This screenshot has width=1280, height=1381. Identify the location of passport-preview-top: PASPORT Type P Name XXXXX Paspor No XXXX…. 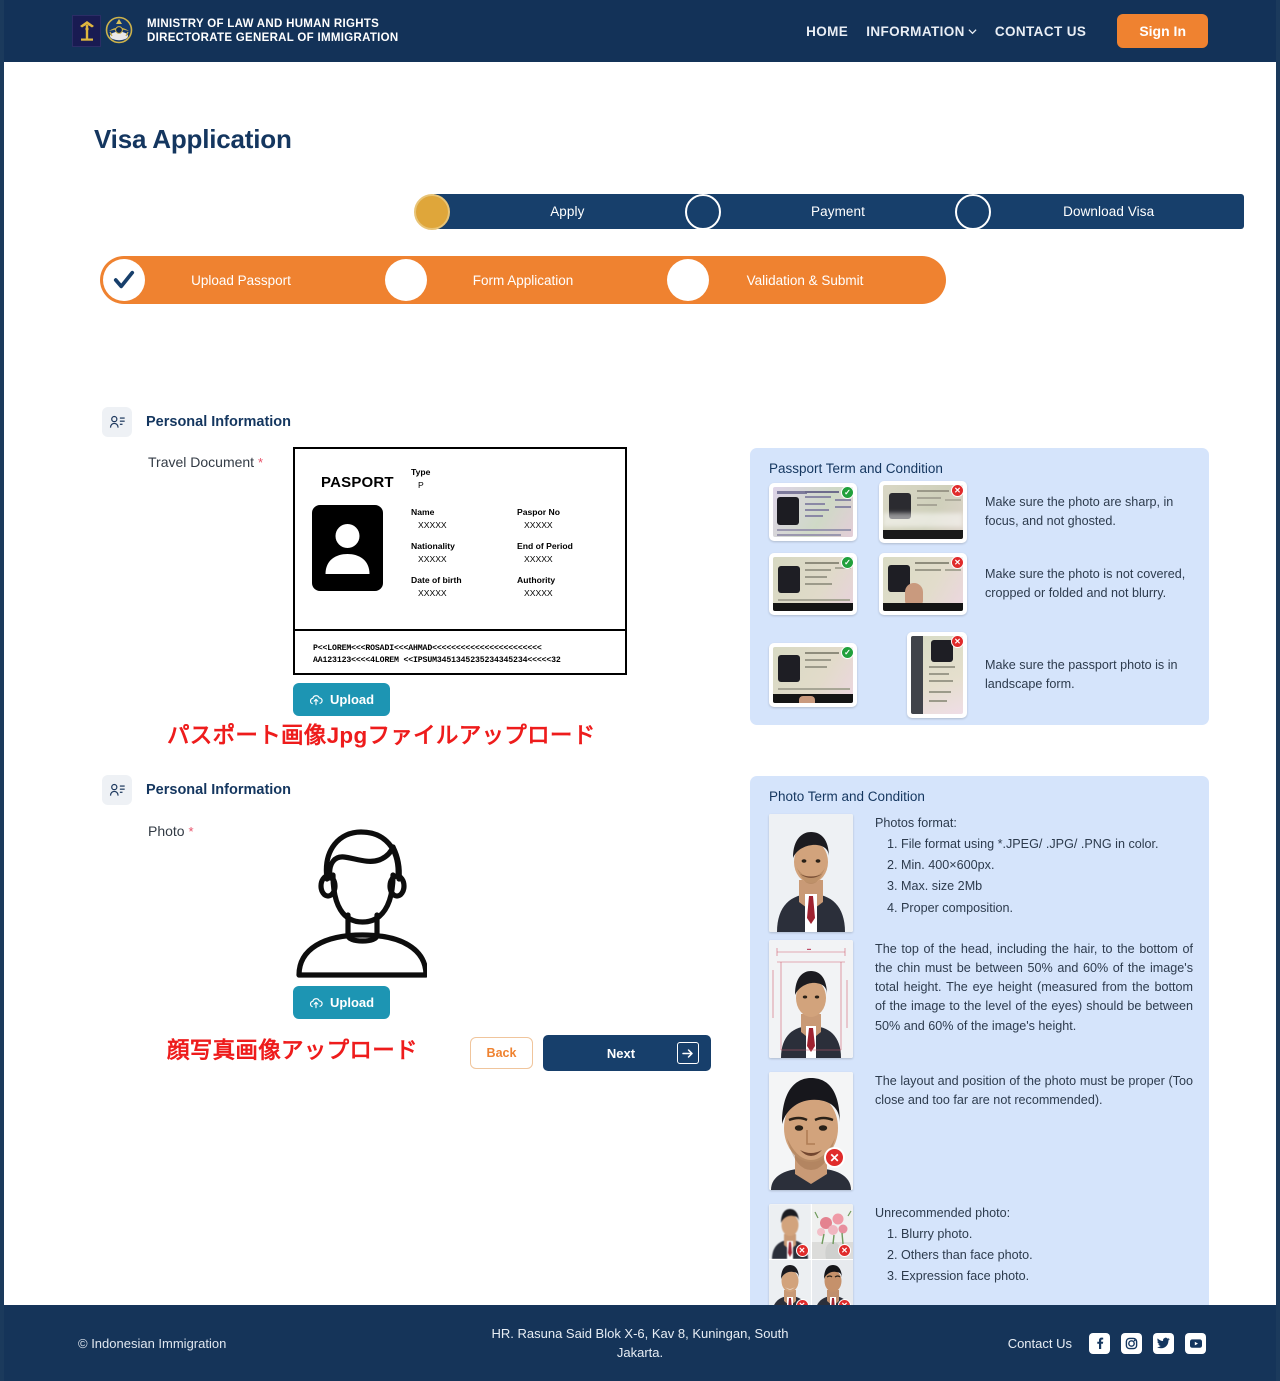
(460, 540).